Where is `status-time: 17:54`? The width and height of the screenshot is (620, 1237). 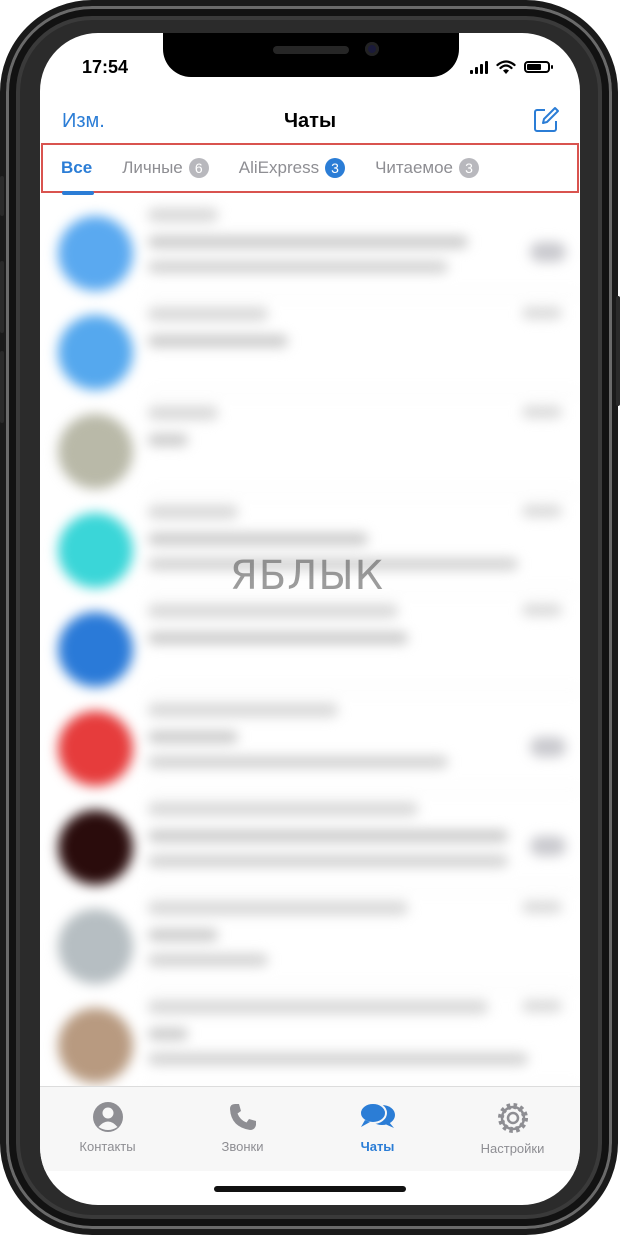
status-time: 17:54 is located at coordinates (105, 67).